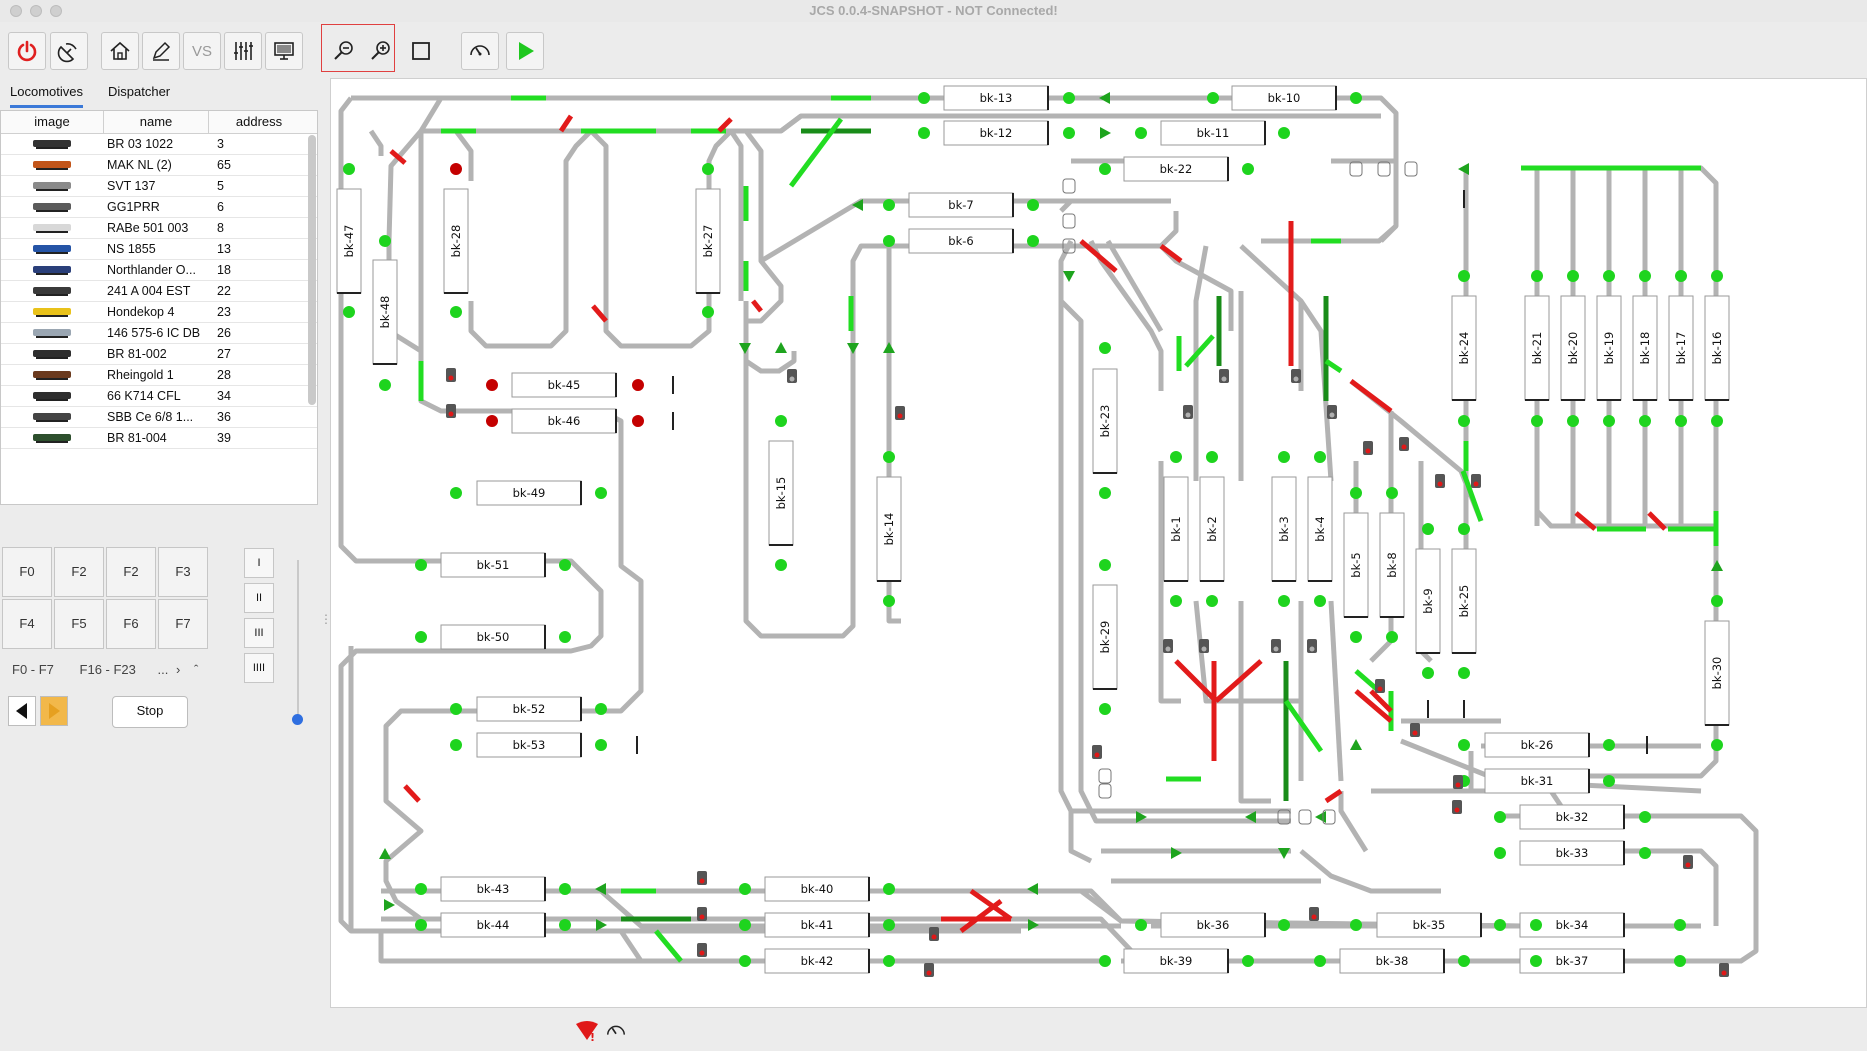  I want to click on table-row: 66 K714 CFL 34, so click(159, 396).